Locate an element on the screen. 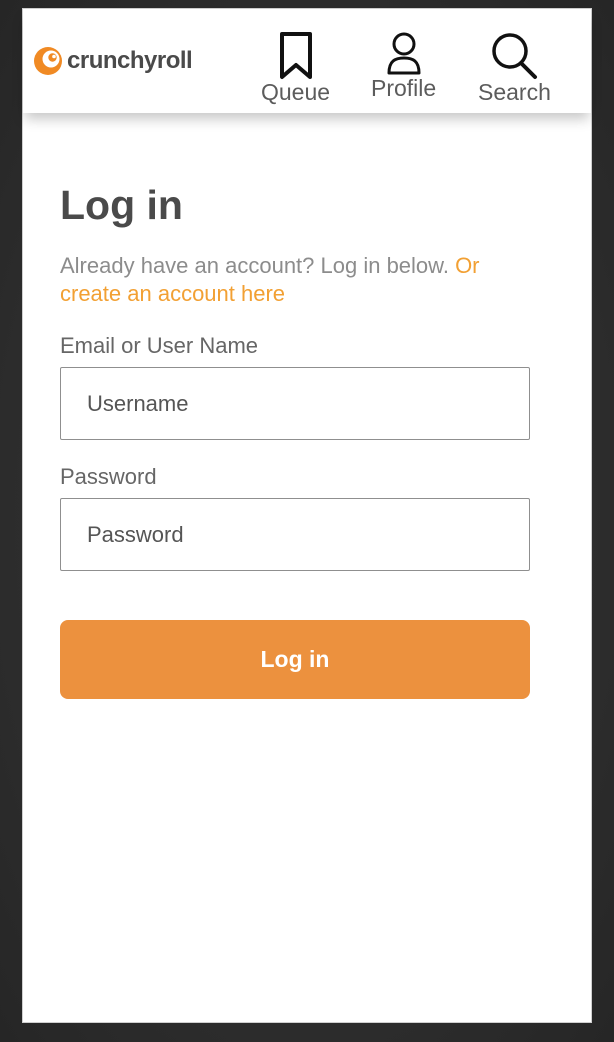  bookmark-icon is located at coordinates (295, 55).